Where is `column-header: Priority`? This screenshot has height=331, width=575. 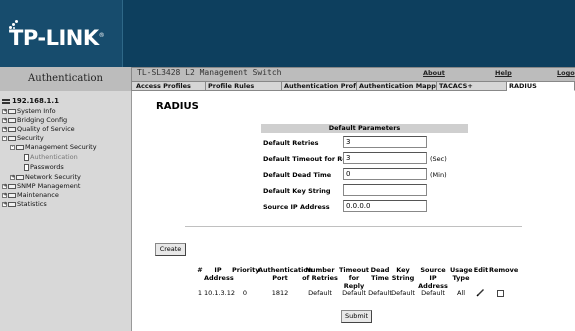
column-header: Priority is located at coordinates (246, 270).